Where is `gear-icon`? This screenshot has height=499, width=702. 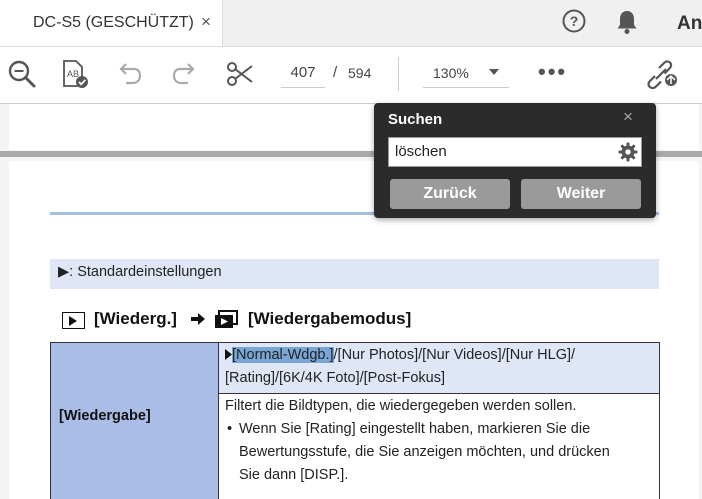 gear-icon is located at coordinates (628, 152).